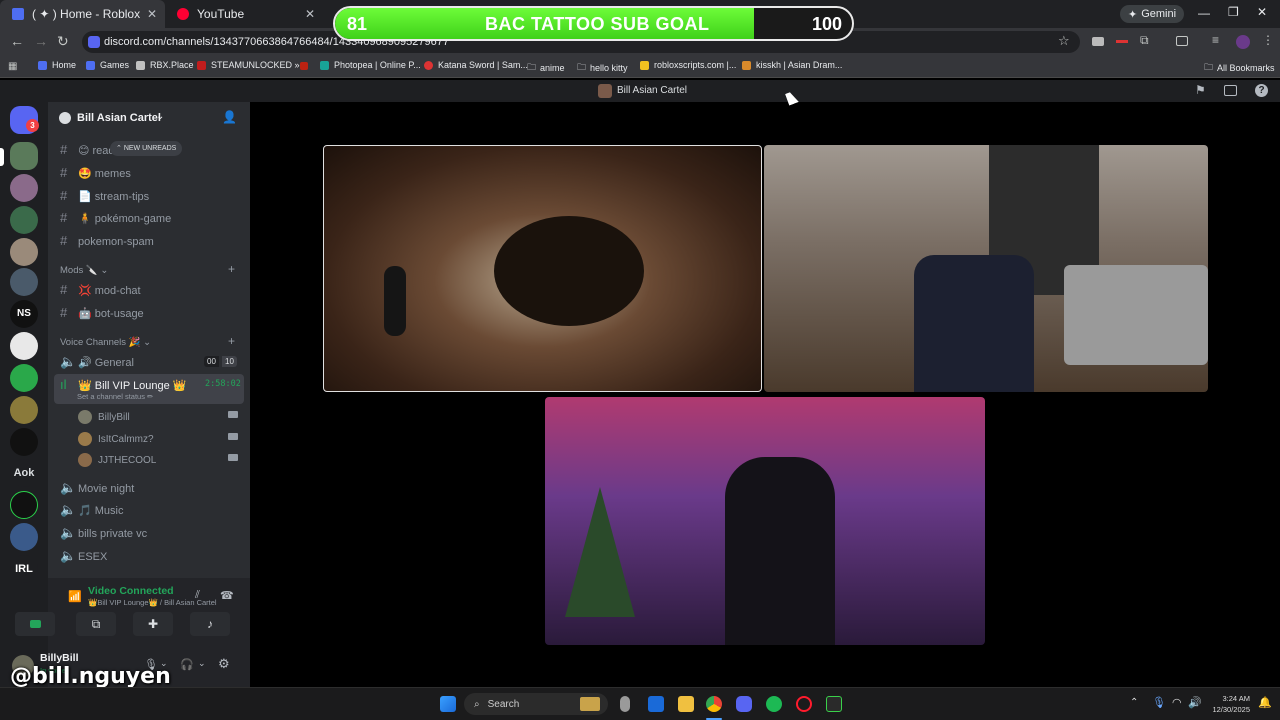 This screenshot has width=1280, height=720. Describe the element at coordinates (1243, 42) in the screenshot. I see `profile-avatar` at that location.